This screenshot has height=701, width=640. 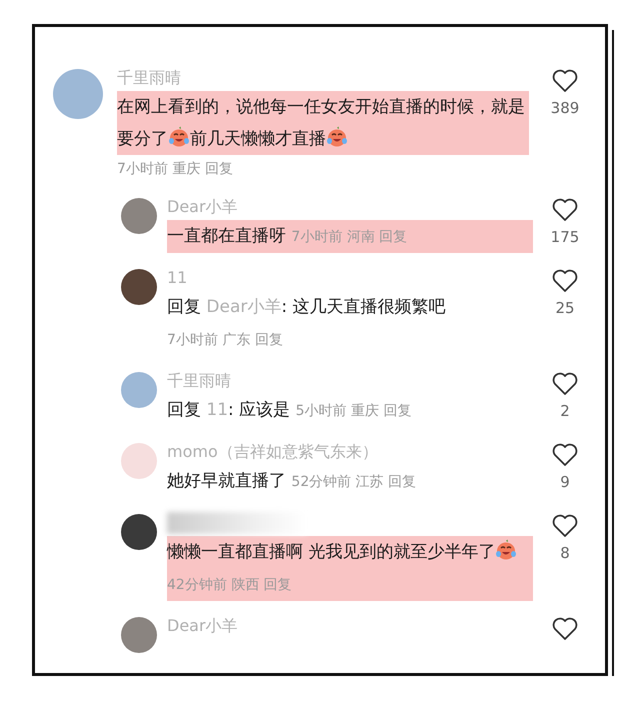 I want to click on user-name: 11, so click(x=350, y=278).